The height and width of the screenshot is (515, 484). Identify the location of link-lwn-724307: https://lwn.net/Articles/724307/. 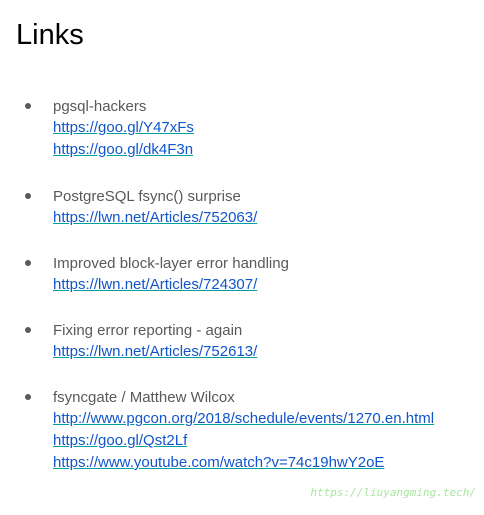
(263, 285).